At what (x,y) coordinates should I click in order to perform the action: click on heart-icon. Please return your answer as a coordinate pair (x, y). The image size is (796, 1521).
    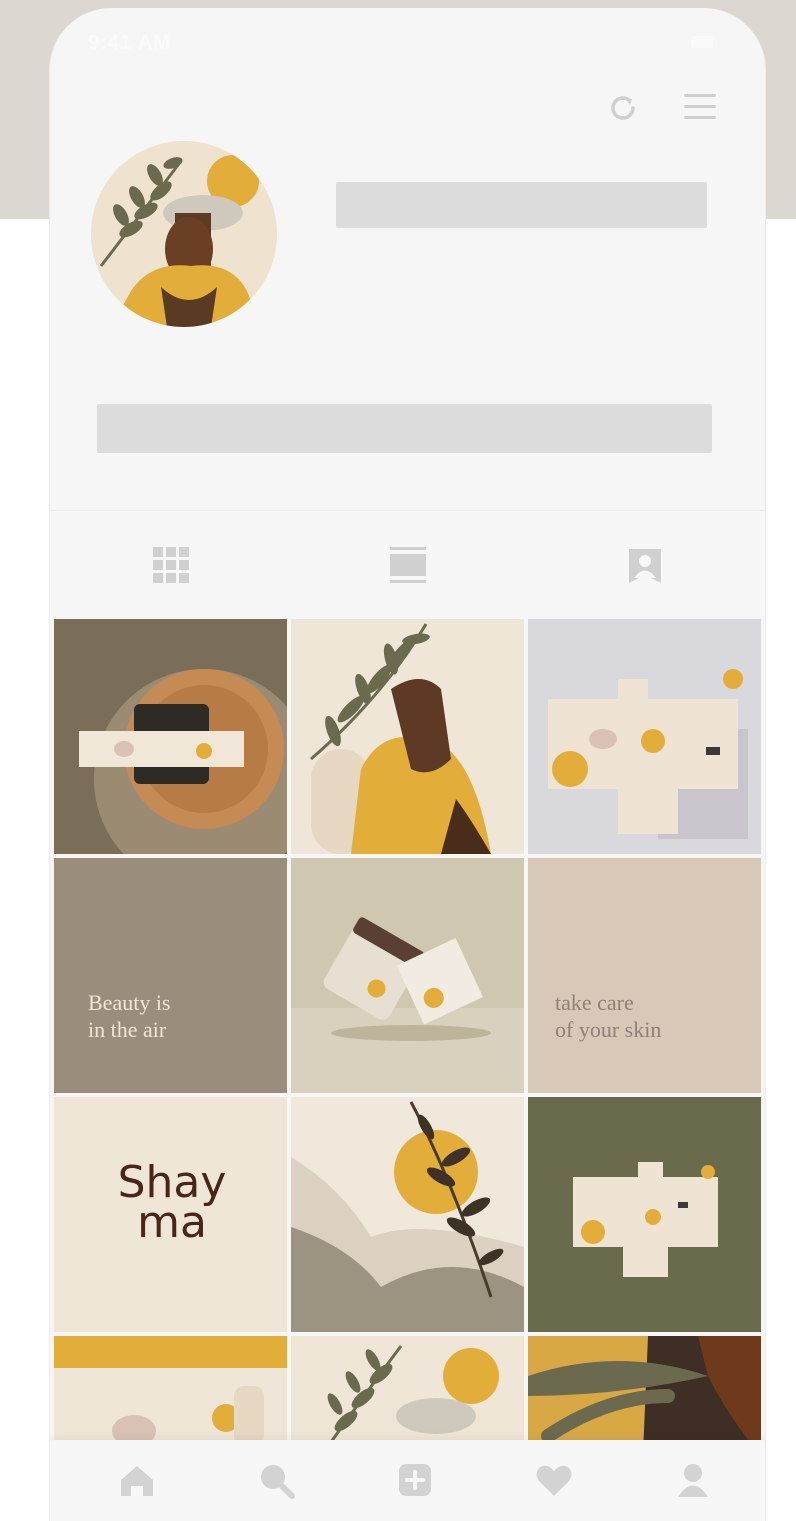
    Looking at the image, I should click on (554, 1480).